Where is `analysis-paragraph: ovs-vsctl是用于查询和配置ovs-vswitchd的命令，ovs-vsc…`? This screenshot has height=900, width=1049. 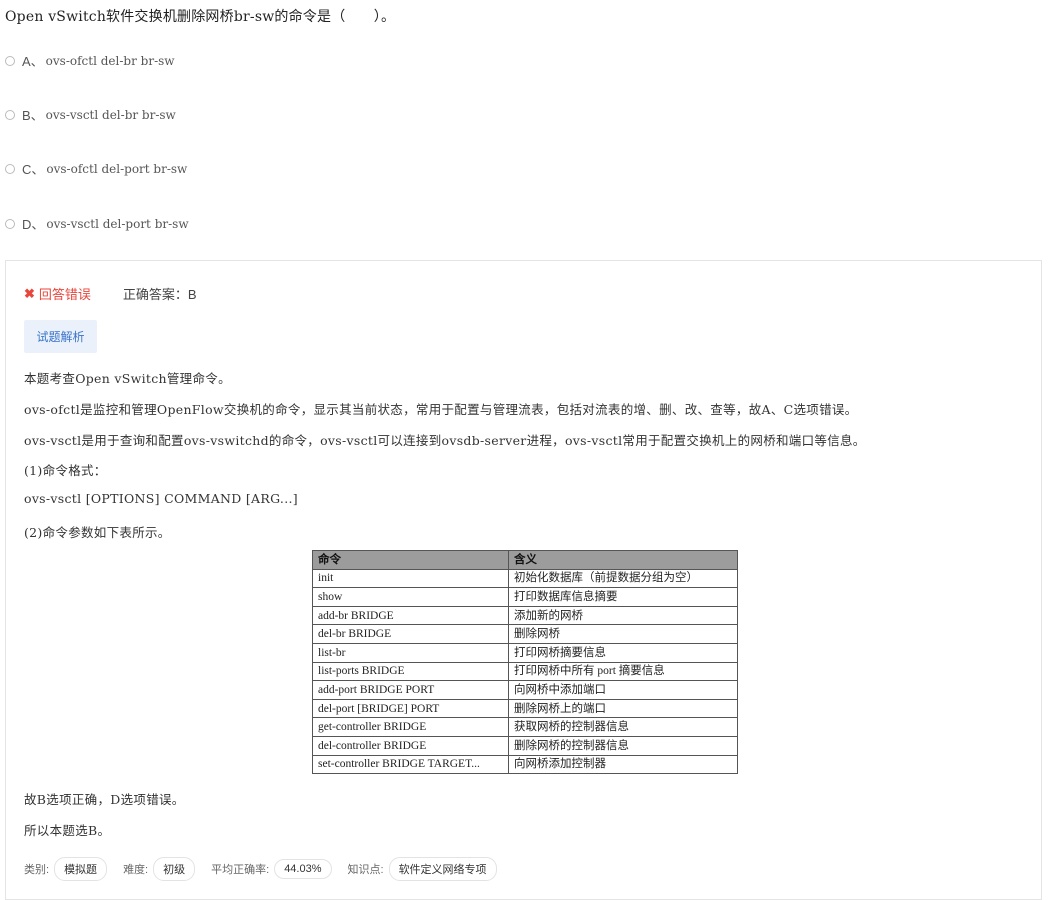 analysis-paragraph: ovs-vsctl是用于查询和配置ovs-vswitchd的命令，ovs-vsc… is located at coordinates (445, 440).